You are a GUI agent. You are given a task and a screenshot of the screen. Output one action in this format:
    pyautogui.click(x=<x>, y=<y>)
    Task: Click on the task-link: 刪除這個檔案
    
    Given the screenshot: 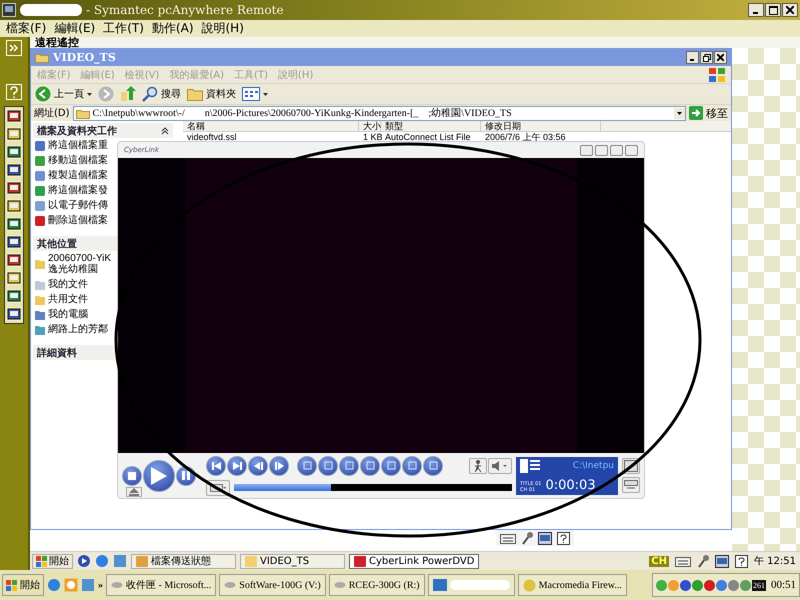 What is the action you would take?
    pyautogui.click(x=76, y=220)
    